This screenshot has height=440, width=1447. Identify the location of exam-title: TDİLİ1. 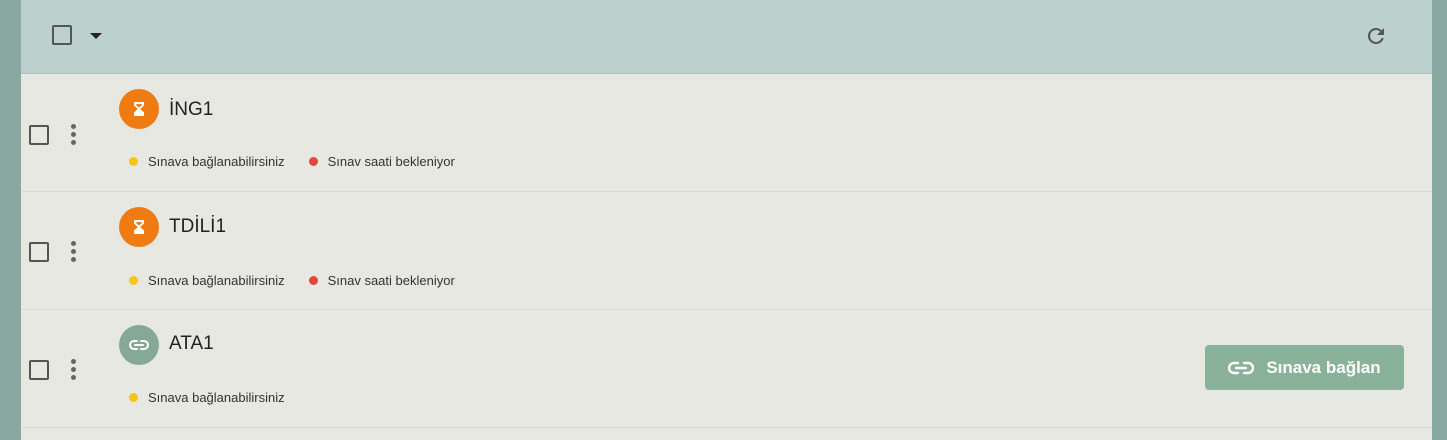
(198, 226).